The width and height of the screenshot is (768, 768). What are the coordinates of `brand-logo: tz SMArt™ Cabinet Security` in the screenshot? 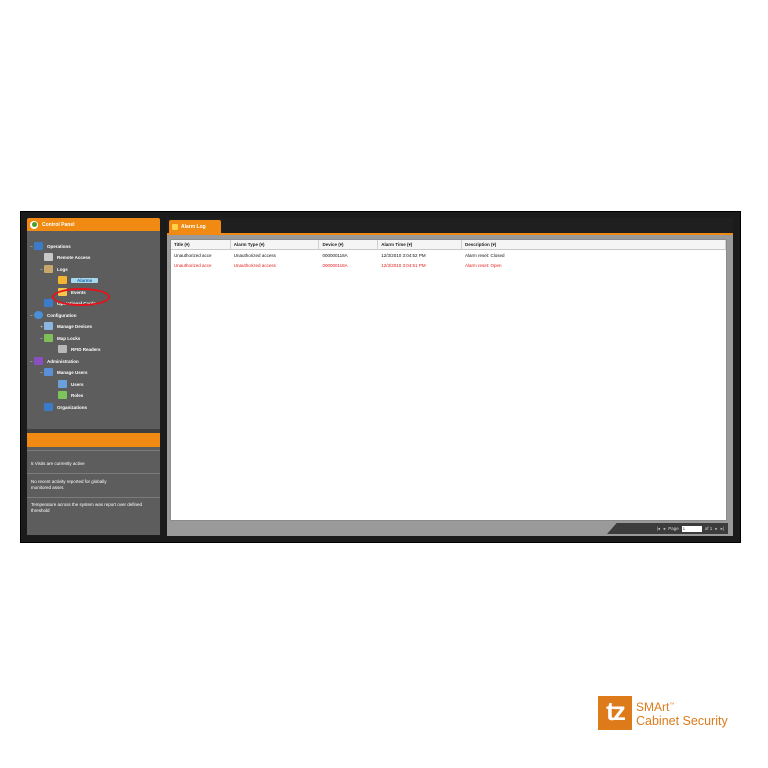 It's located at (663, 713).